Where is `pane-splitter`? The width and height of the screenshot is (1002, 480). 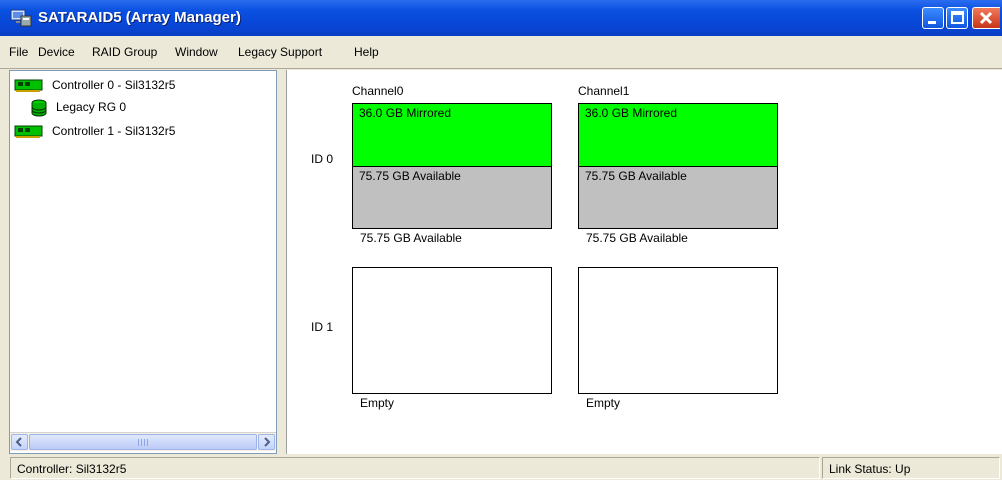 pane-splitter is located at coordinates (282, 262).